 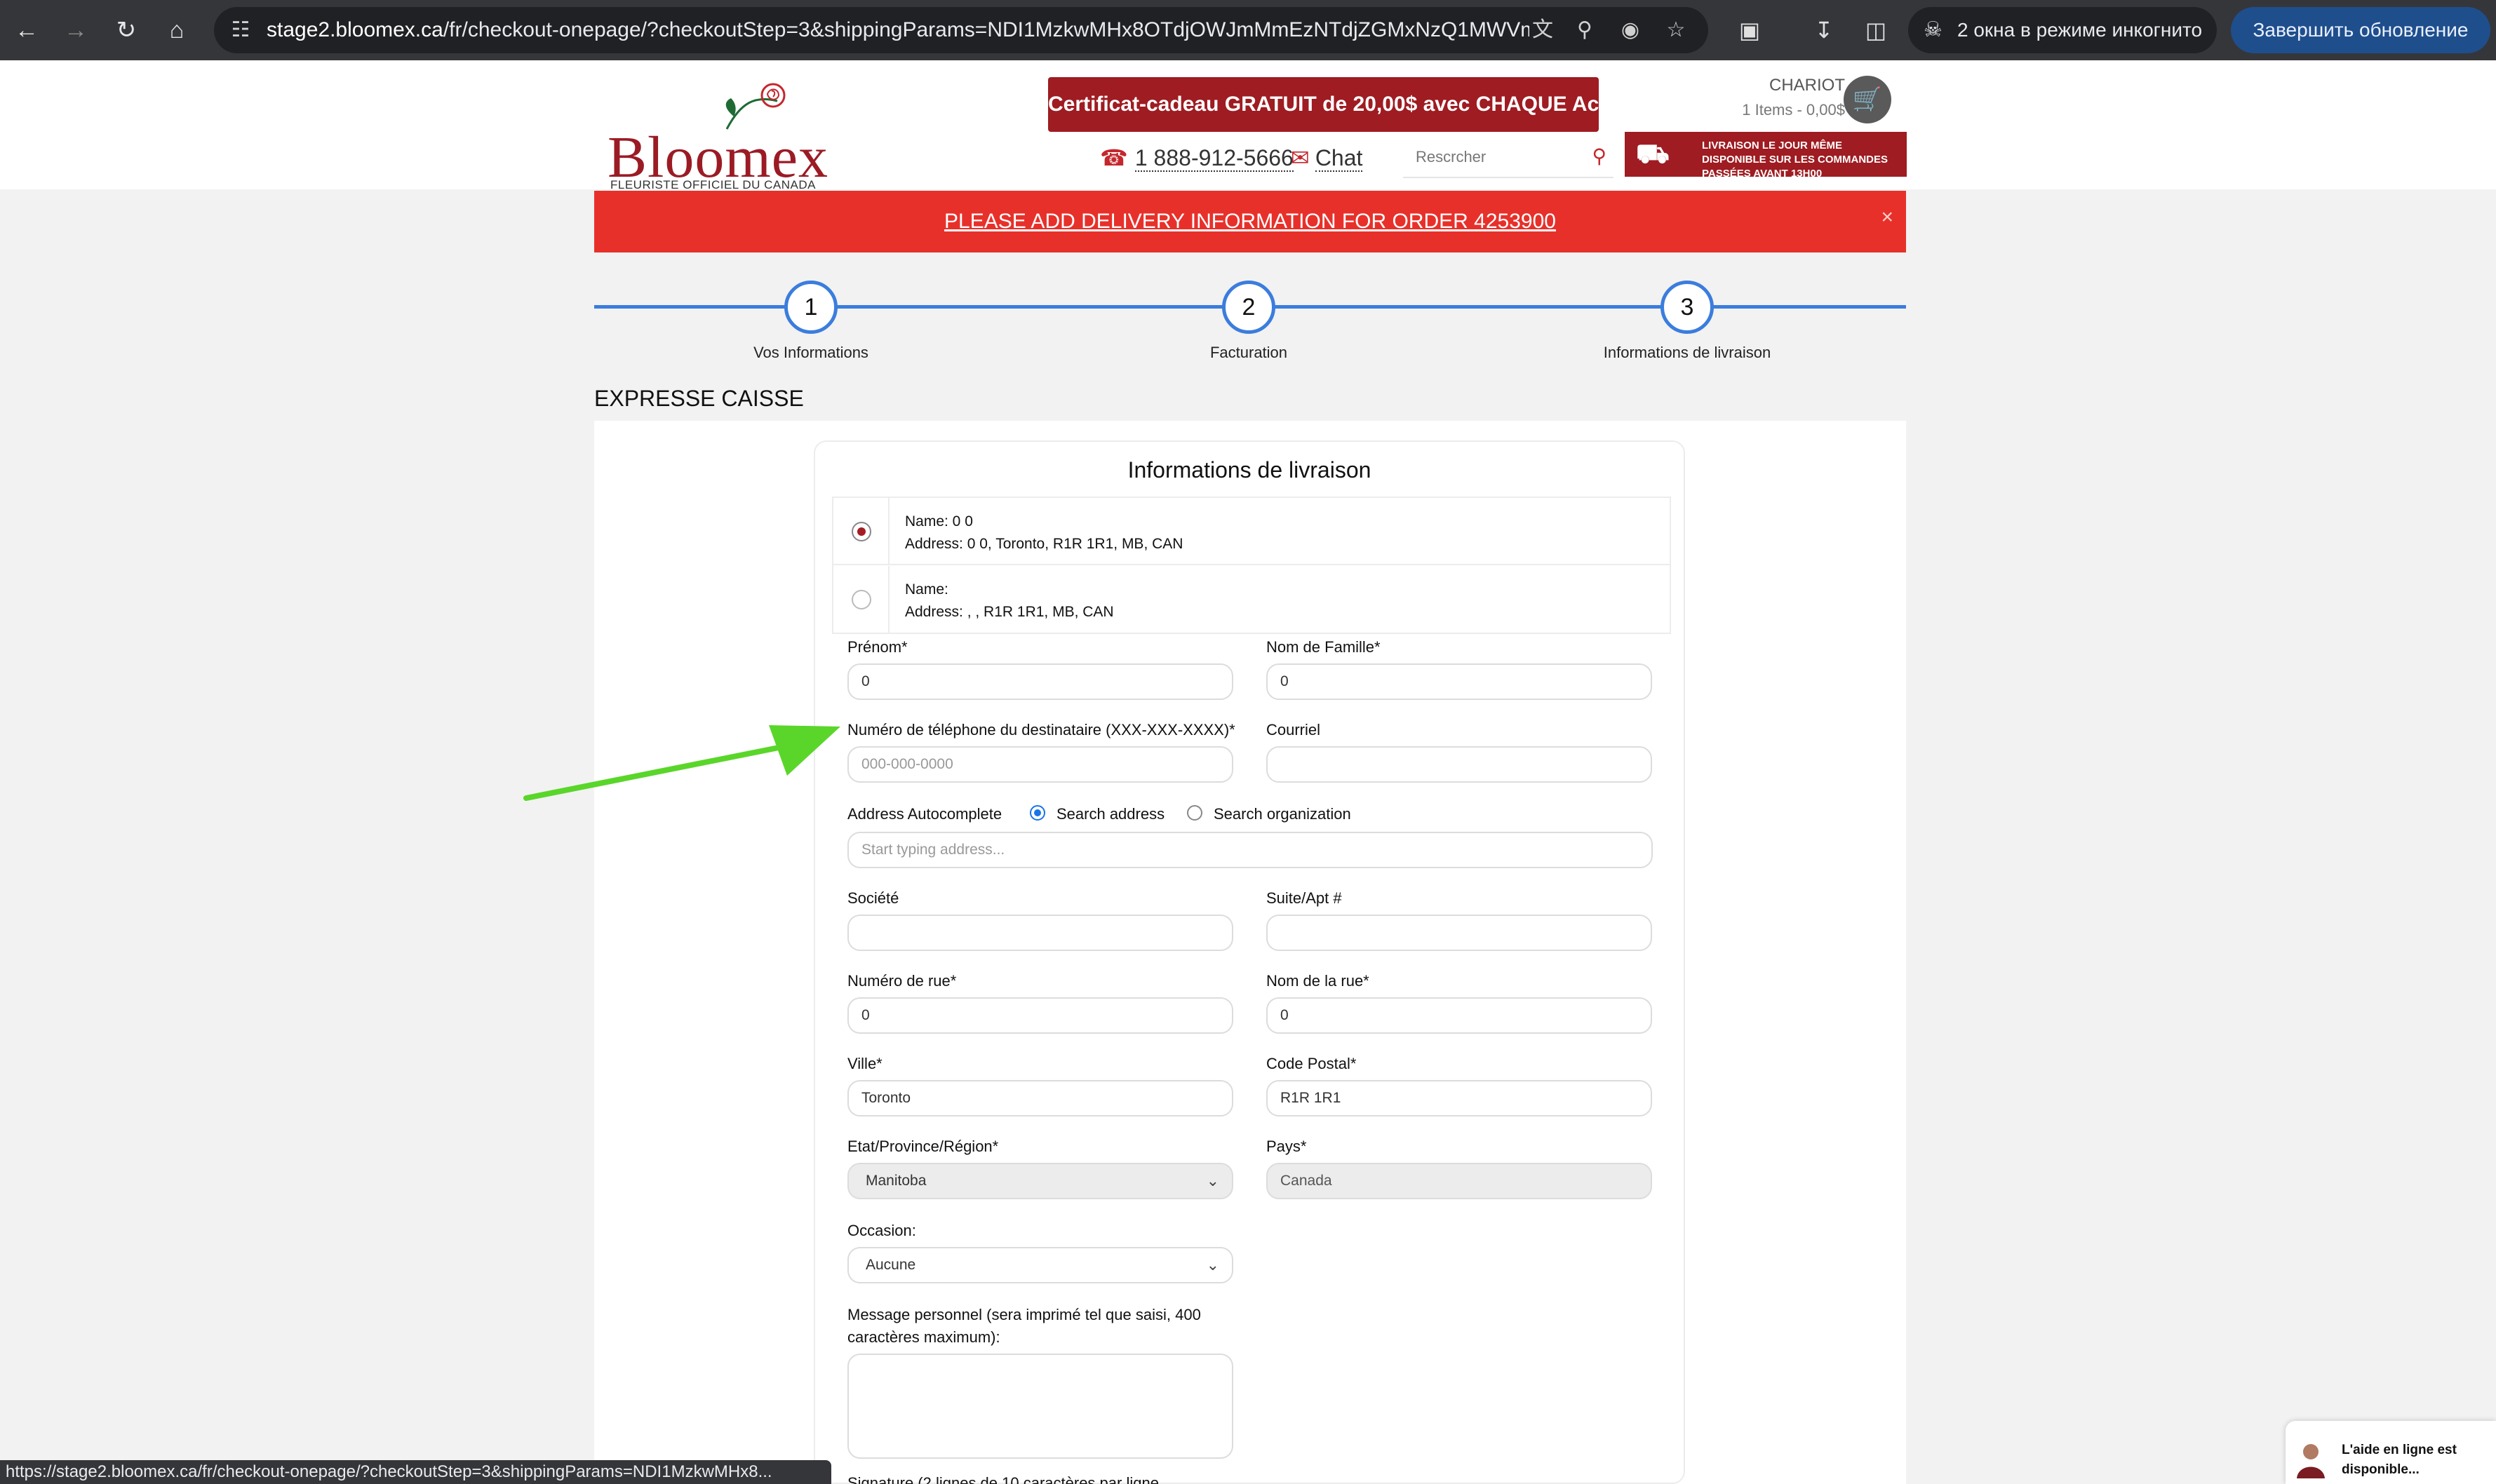 What do you see at coordinates (873, 898) in the screenshot?
I see `company-label: Société` at bounding box center [873, 898].